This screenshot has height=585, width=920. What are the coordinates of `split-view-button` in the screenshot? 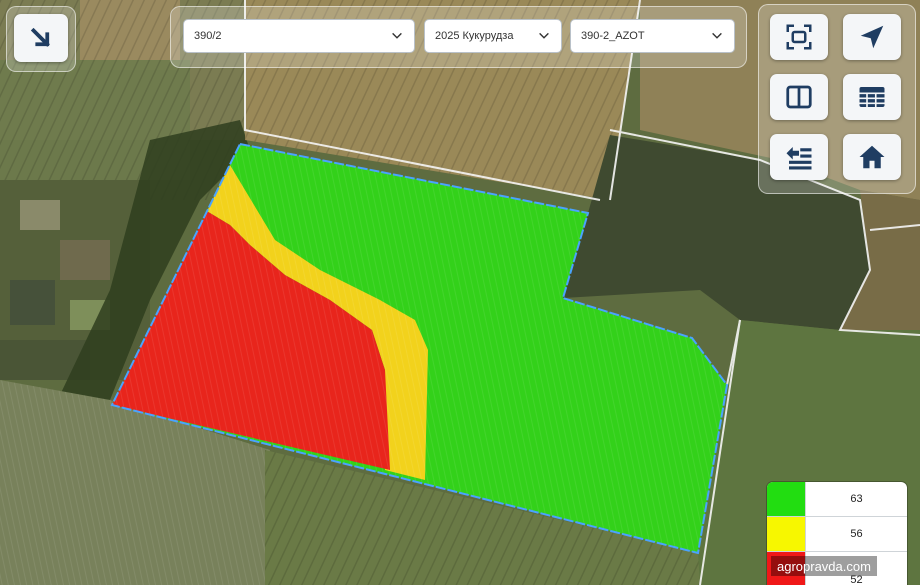 It's located at (799, 97).